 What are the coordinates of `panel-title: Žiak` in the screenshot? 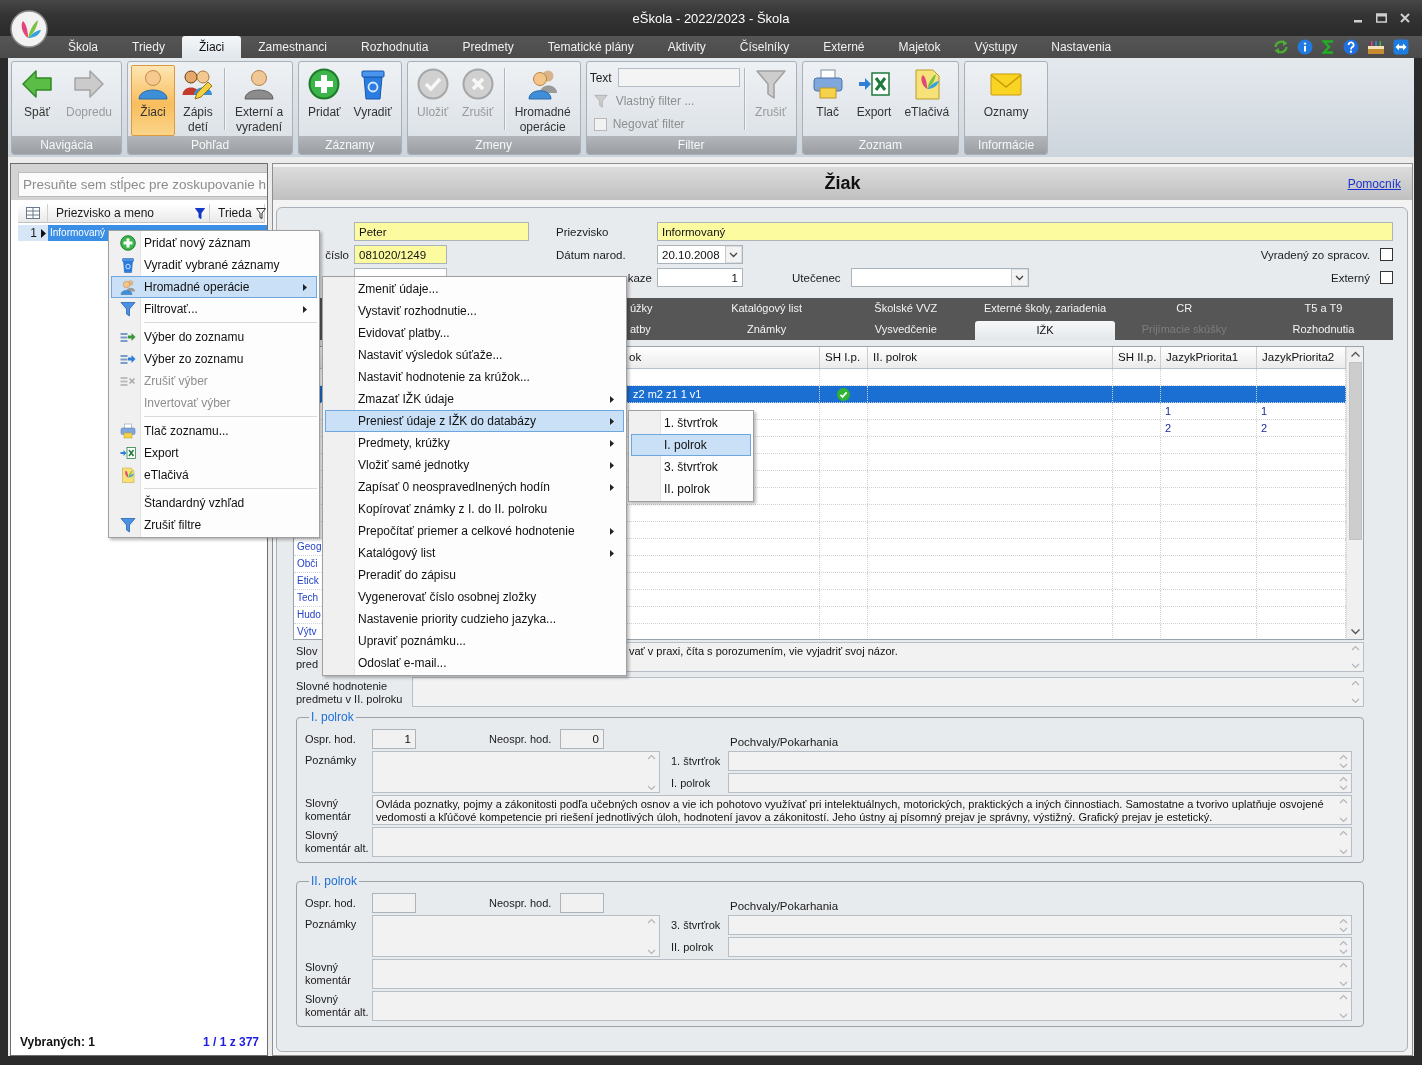 It's located at (842, 183).